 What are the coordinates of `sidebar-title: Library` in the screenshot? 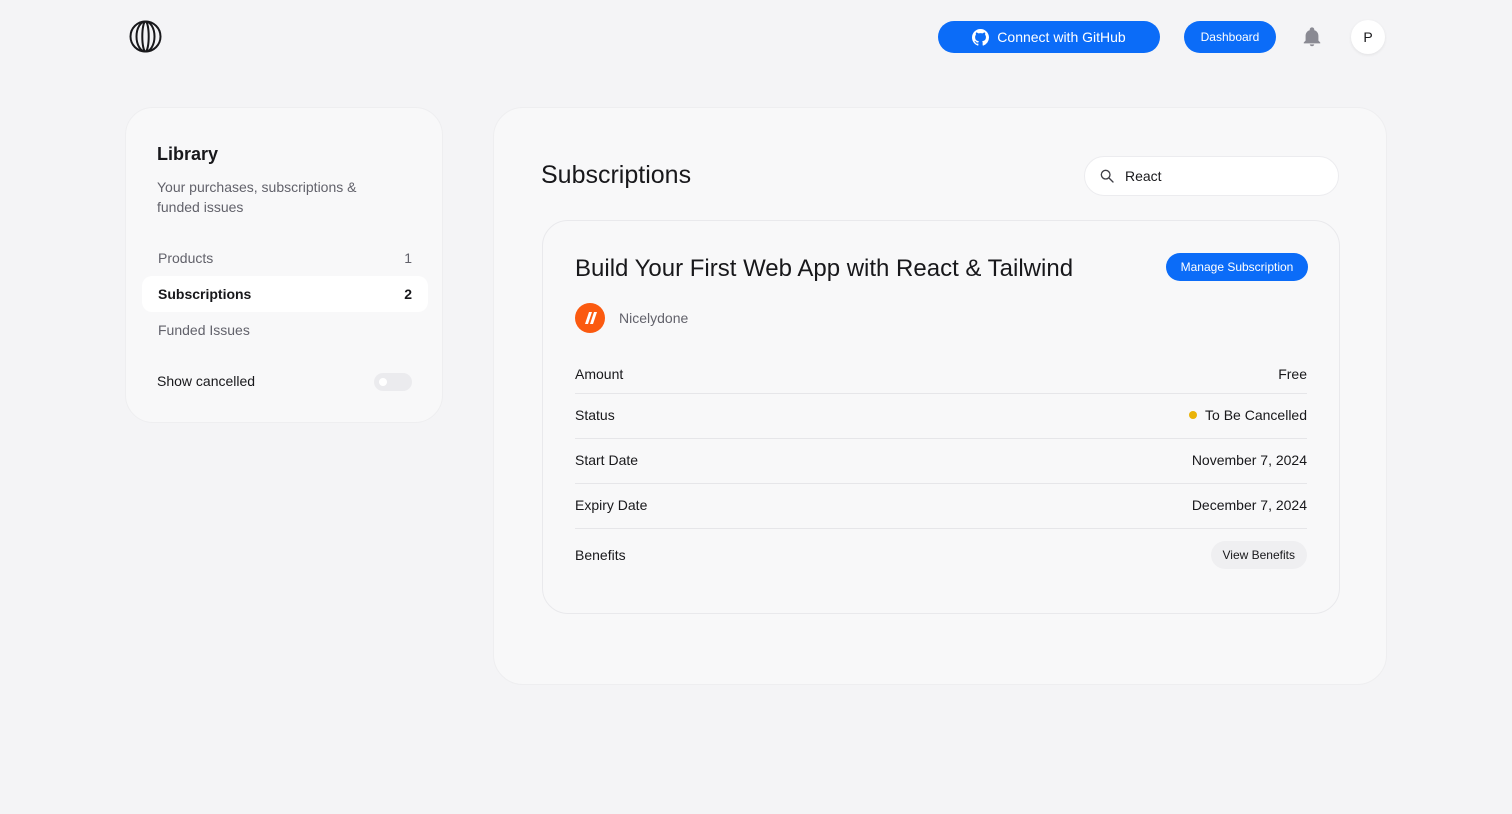 It's located at (188, 154).